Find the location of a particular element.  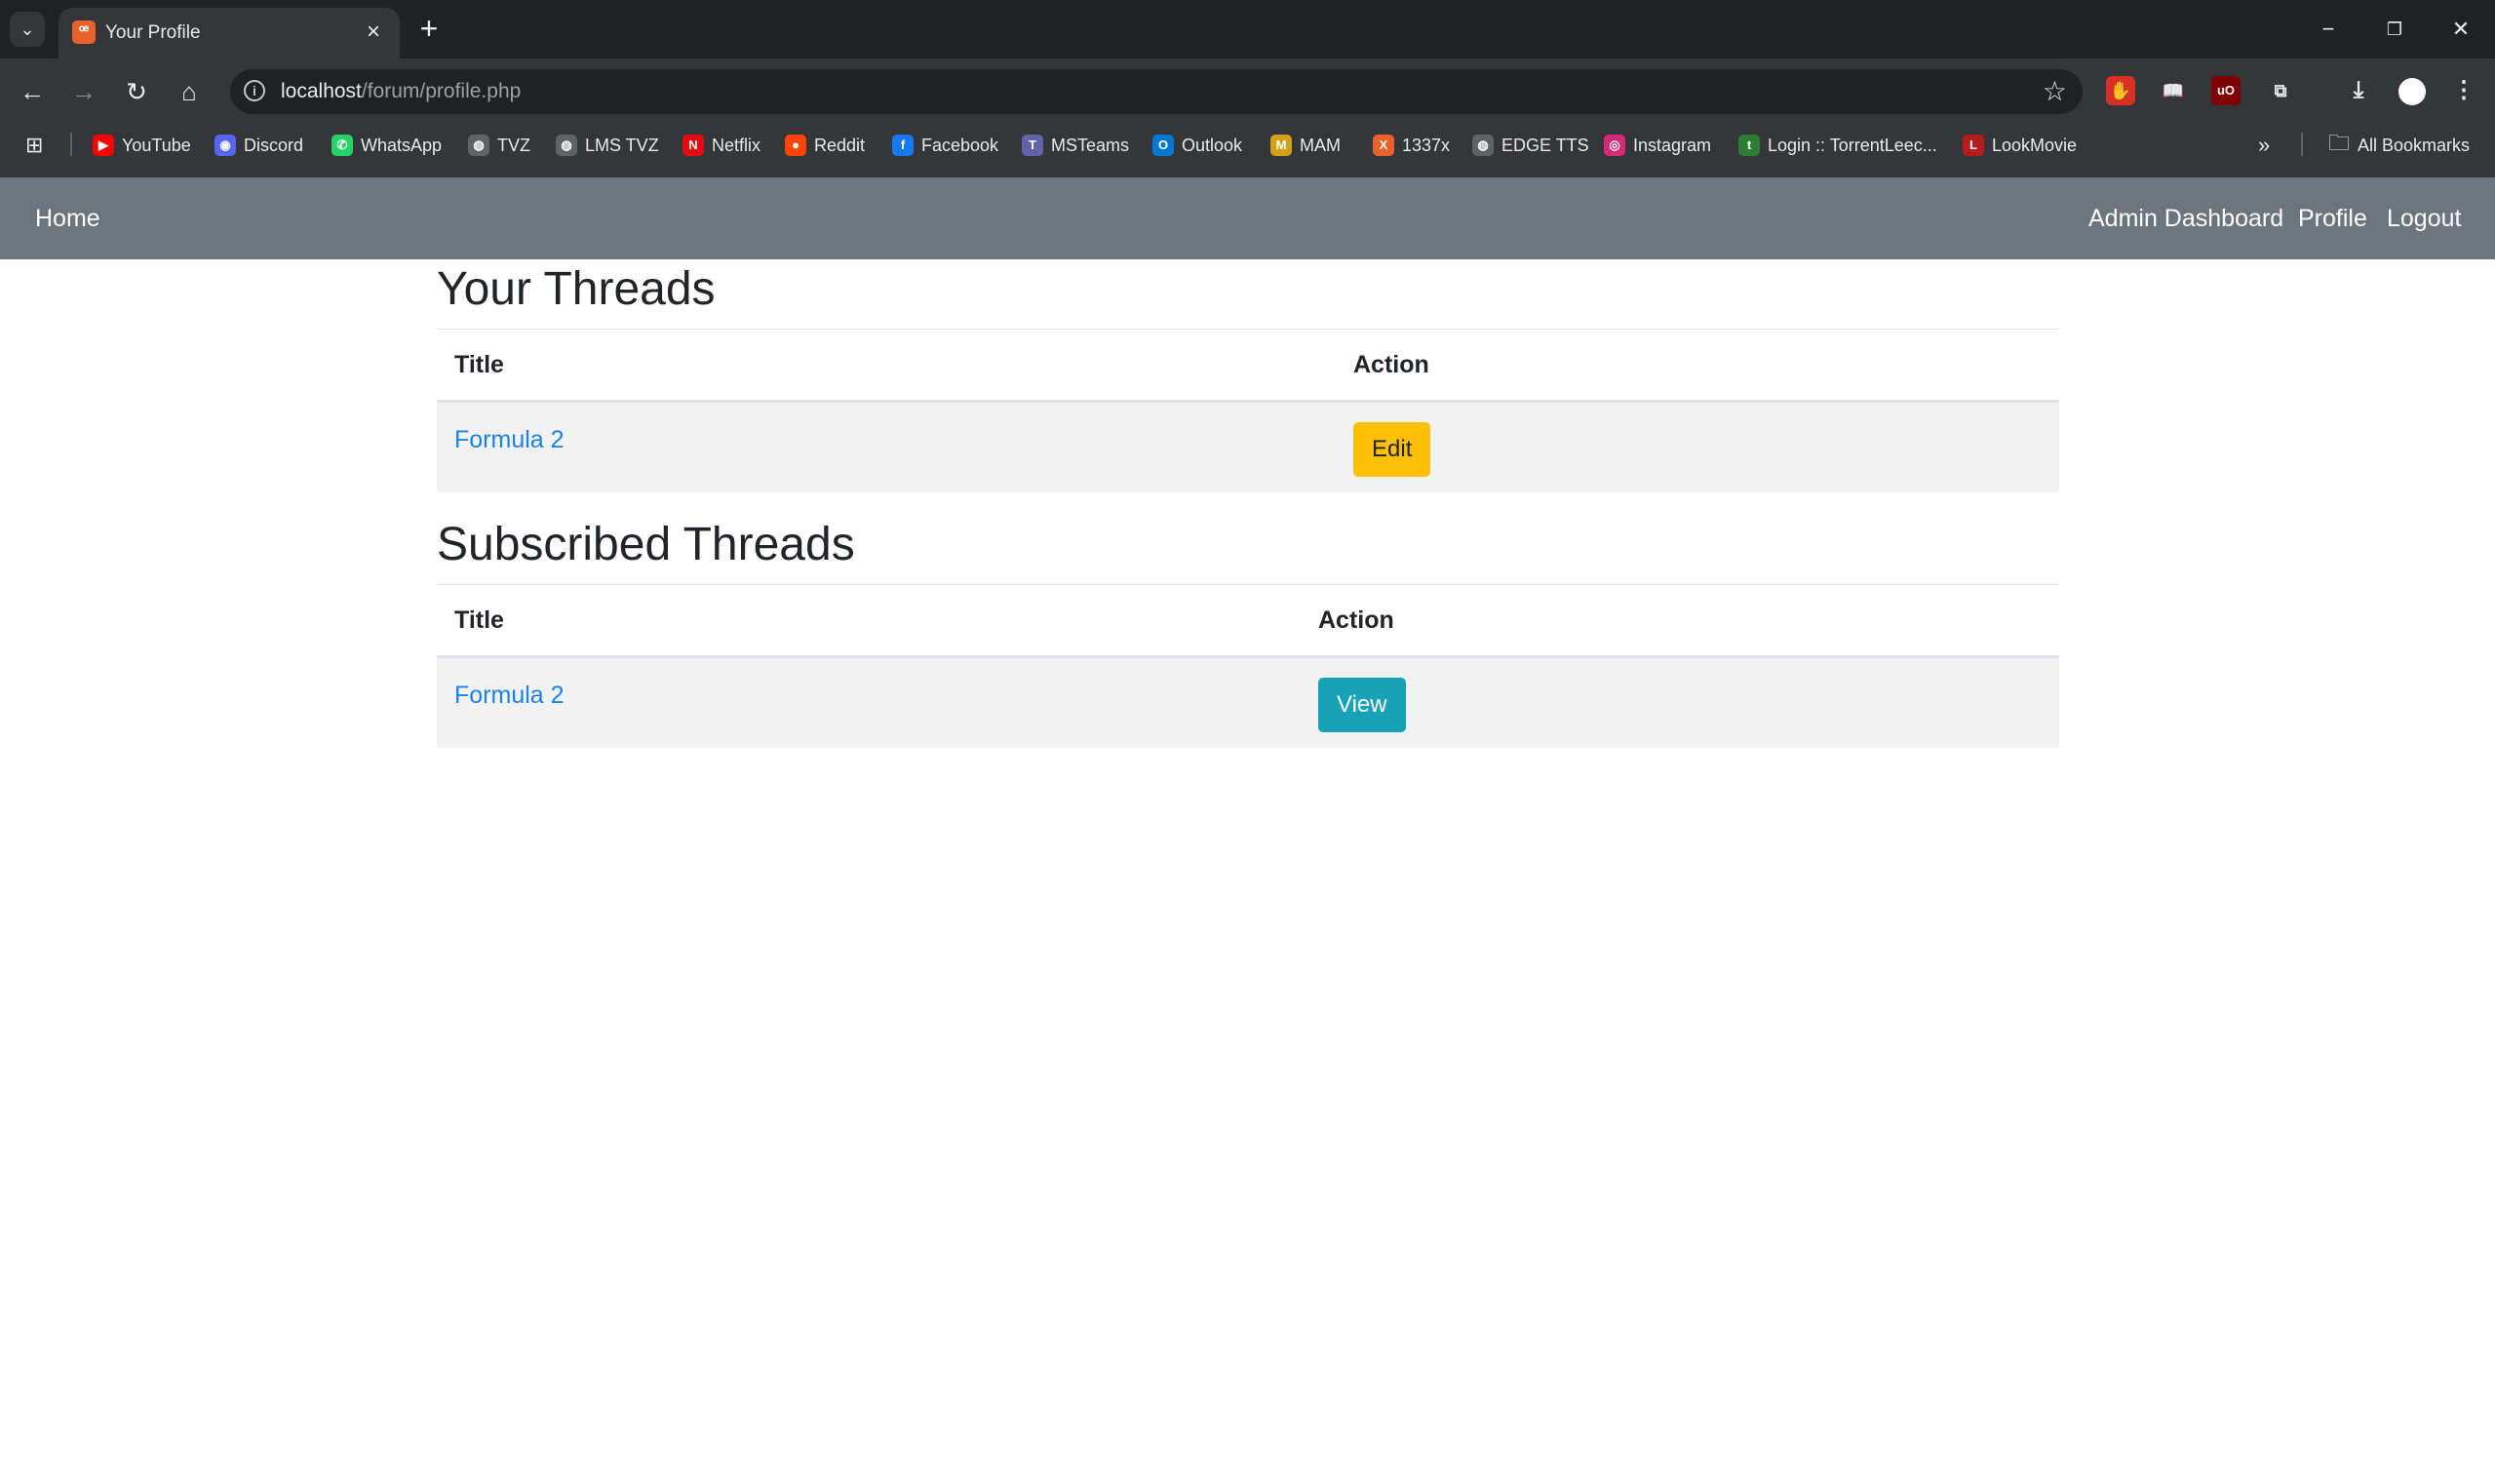

netflix-icon: N is located at coordinates (693, 145).